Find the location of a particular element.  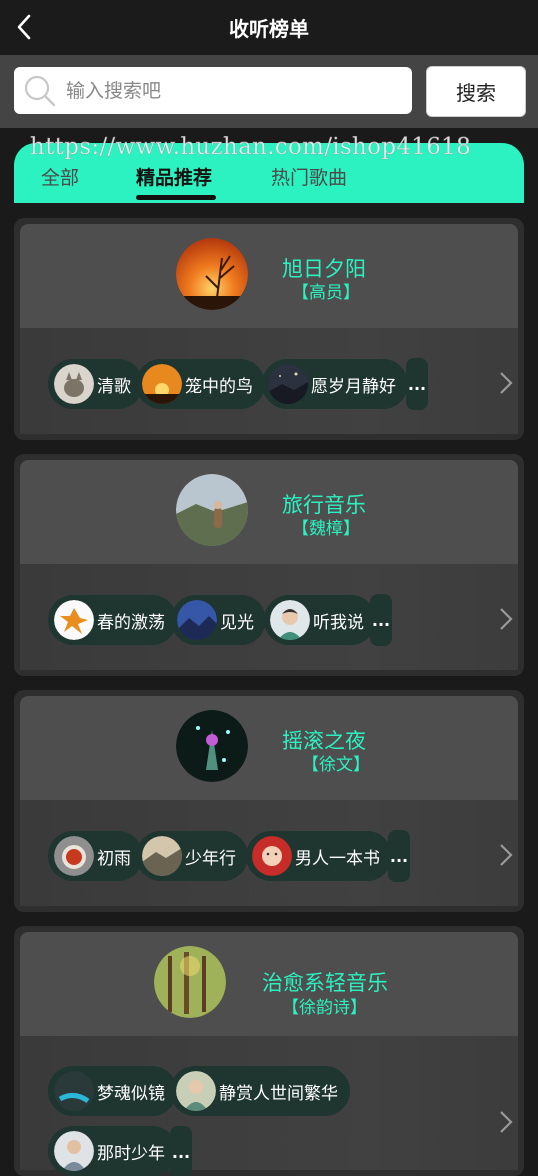

song-title: 春的激荡 is located at coordinates (131, 622).